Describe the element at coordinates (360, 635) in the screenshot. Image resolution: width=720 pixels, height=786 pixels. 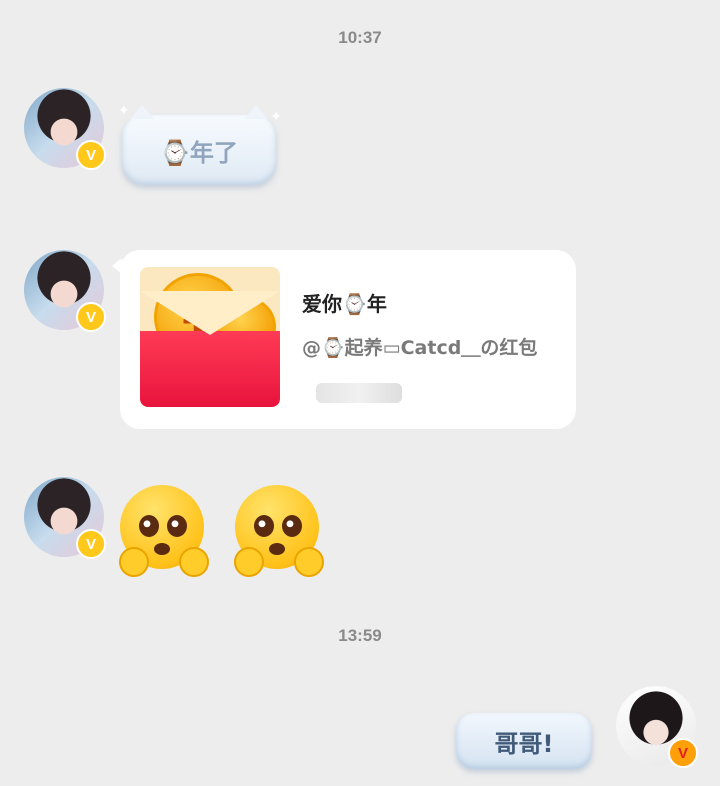
I see `timestamp-1359: 13:59` at that location.